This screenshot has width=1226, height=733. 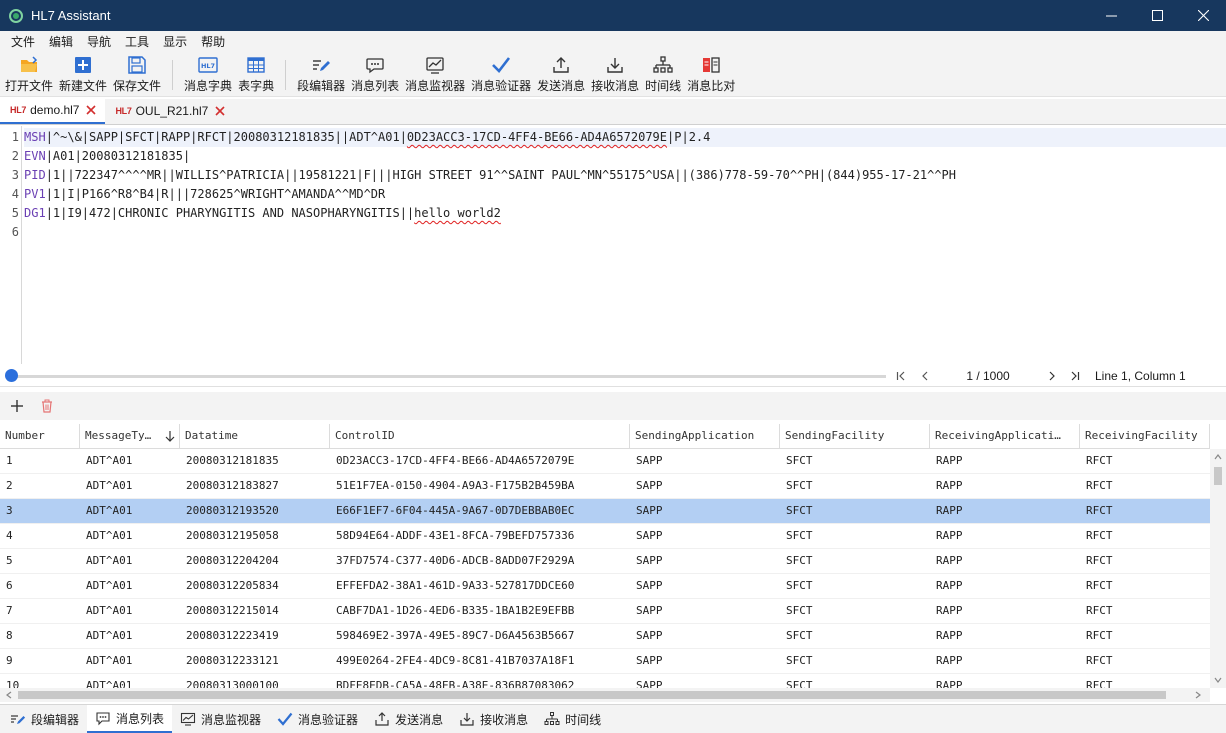 What do you see at coordinates (449, 376) in the screenshot?
I see `message-position-track` at bounding box center [449, 376].